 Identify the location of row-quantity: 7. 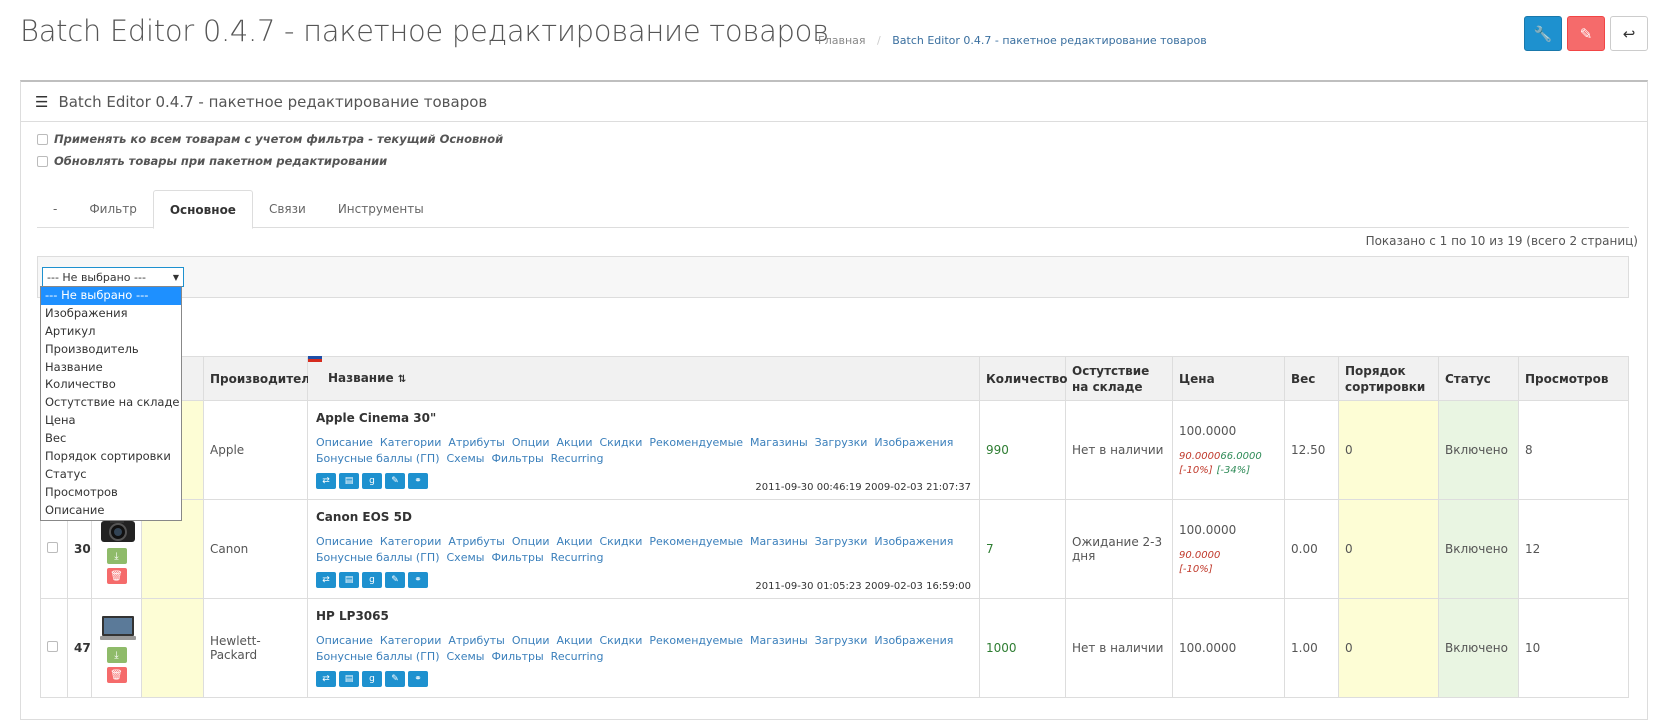
(1022, 549).